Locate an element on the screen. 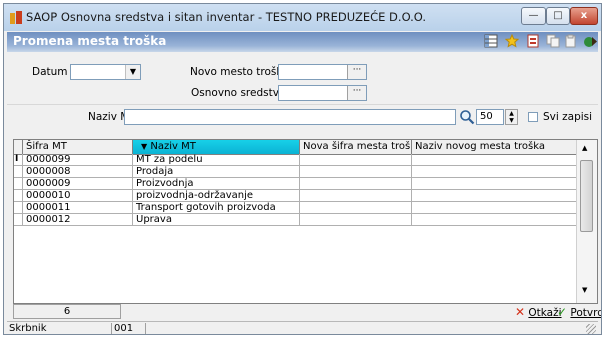  status-user-label: Skrbnik is located at coordinates (59, 328).